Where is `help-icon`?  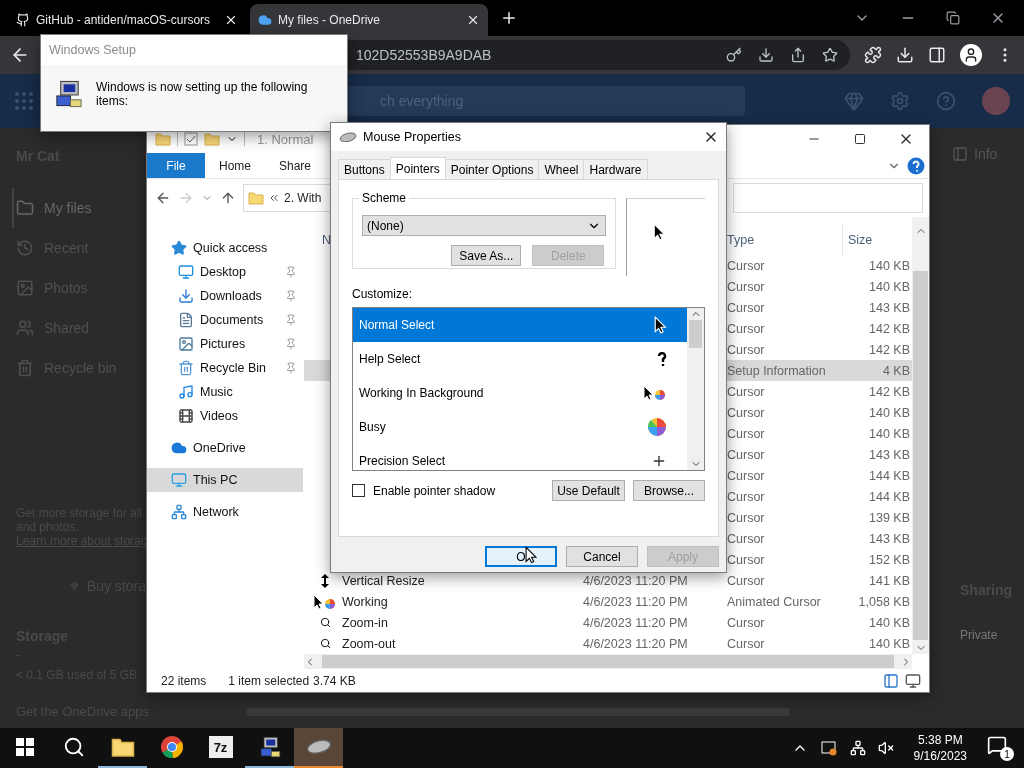
help-icon is located at coordinates (916, 165).